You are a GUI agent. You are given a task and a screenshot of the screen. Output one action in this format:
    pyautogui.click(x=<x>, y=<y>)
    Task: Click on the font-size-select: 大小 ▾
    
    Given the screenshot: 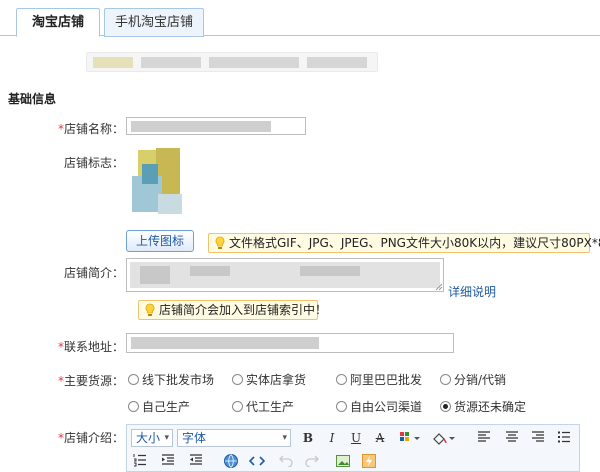 What is the action you would take?
    pyautogui.click(x=152, y=438)
    